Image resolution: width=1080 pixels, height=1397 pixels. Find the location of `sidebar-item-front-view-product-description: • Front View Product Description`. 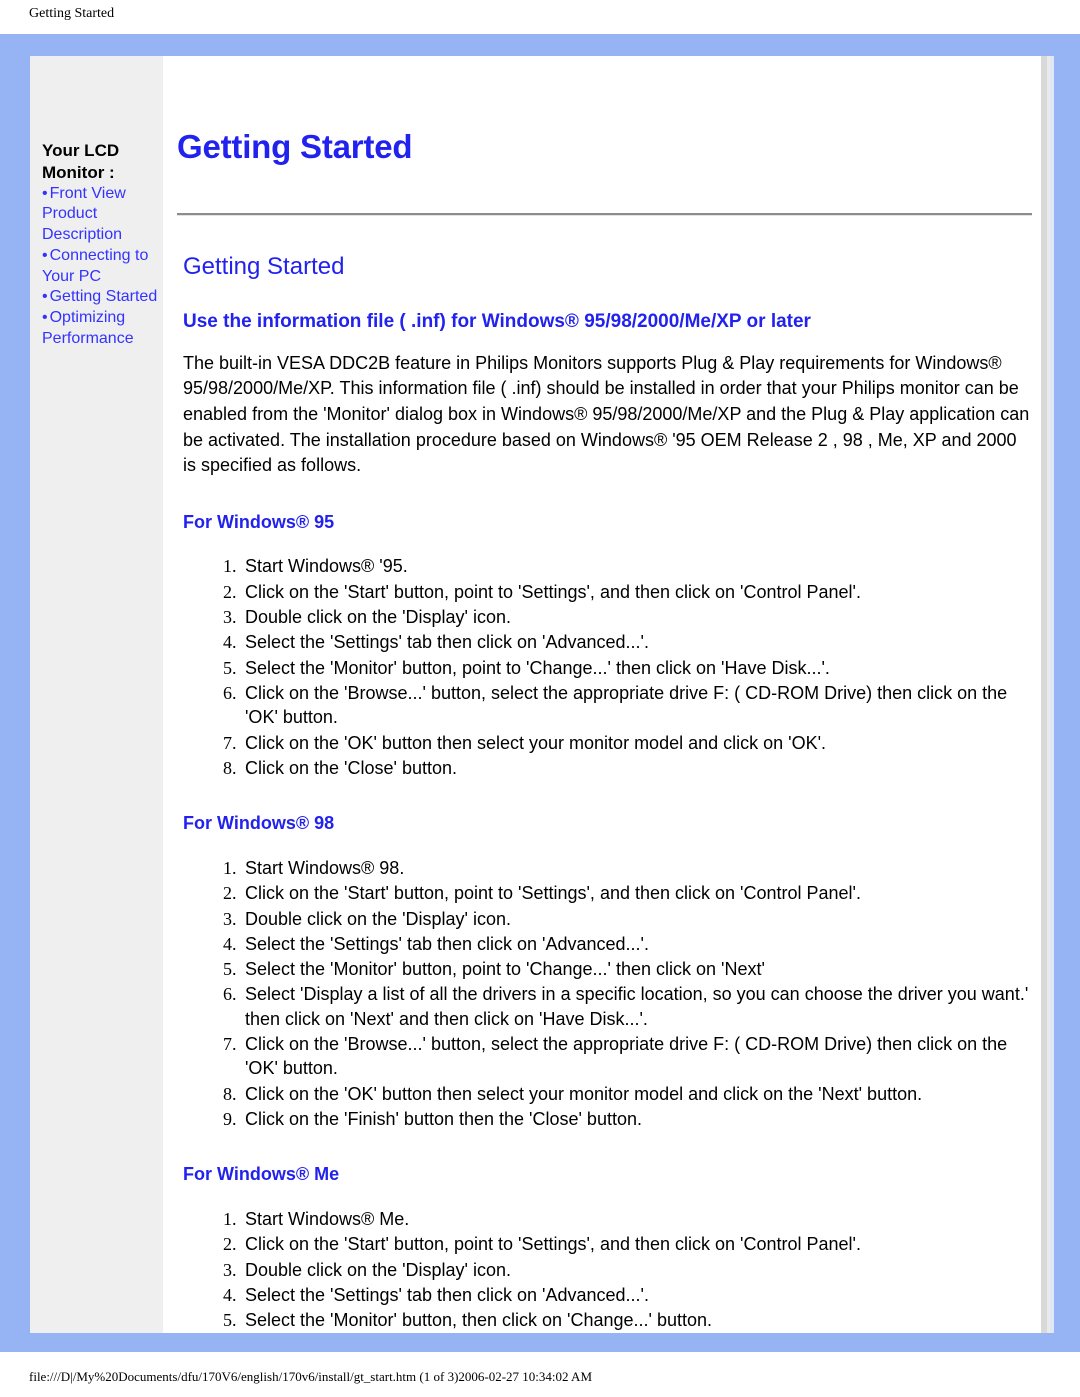

sidebar-item-front-view-product-description: • Front View Product Description is located at coordinates (100, 215).